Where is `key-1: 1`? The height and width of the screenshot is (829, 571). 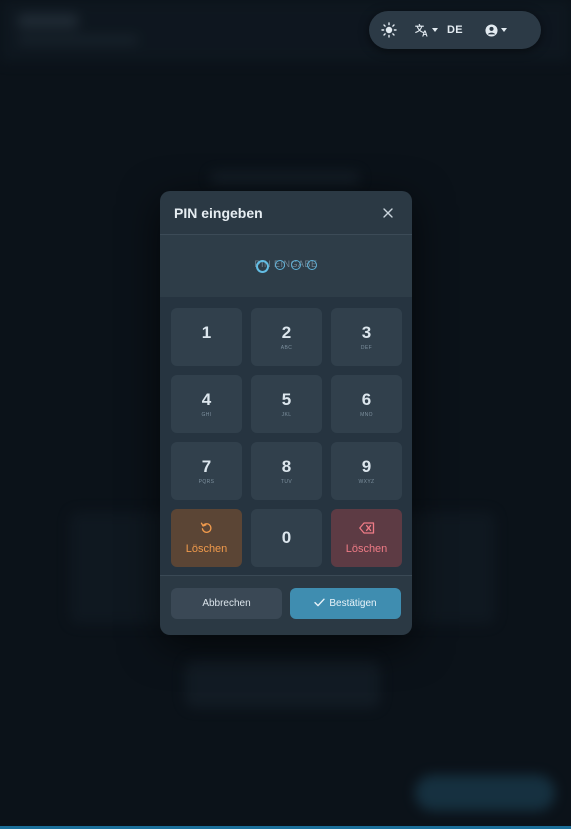
key-1: 1 is located at coordinates (206, 337).